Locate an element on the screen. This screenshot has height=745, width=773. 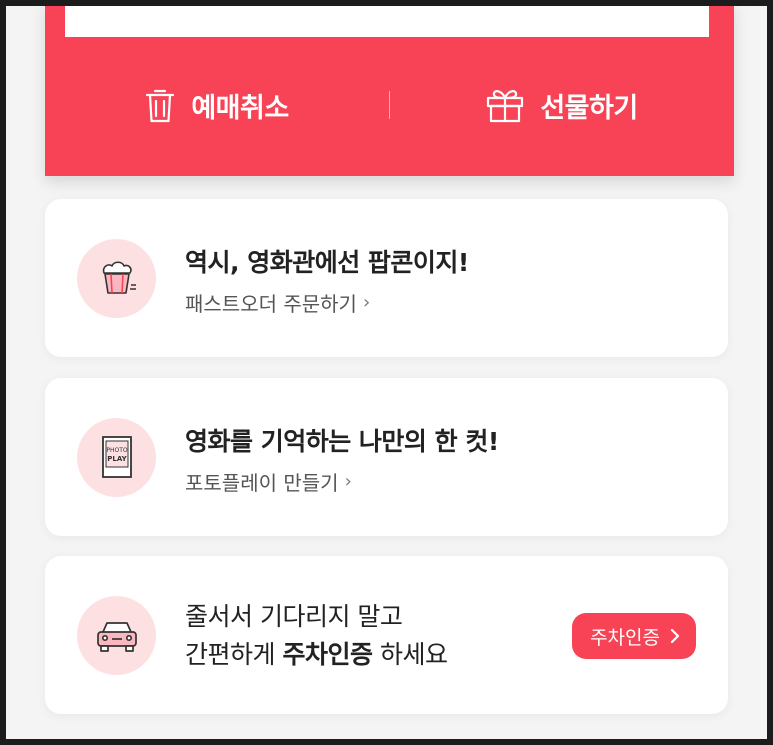
parking-line-2-post: 하세요 is located at coordinates (413, 654).